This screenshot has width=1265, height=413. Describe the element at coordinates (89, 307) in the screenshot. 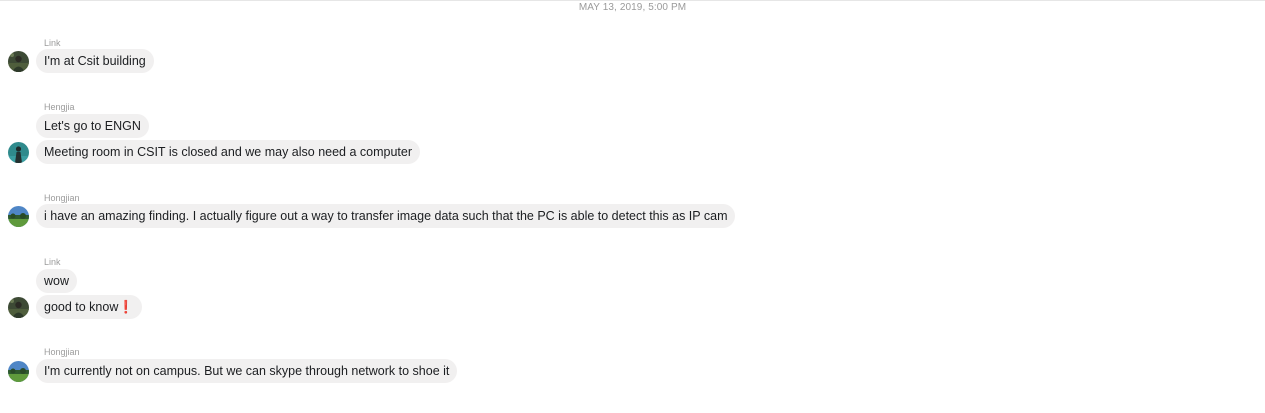

I see `message-bubble: good to know❗` at that location.